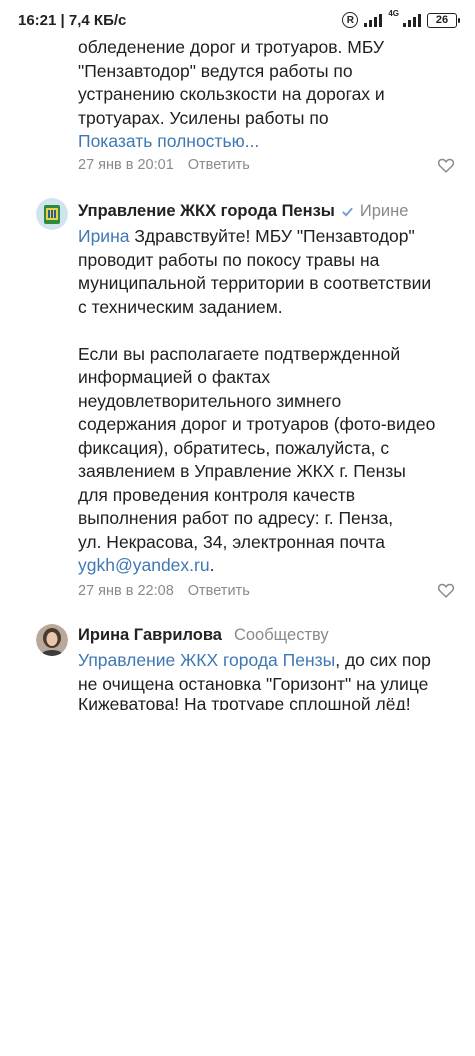 The image size is (475, 1056). I want to click on coat-of-arms-icon, so click(52, 214).